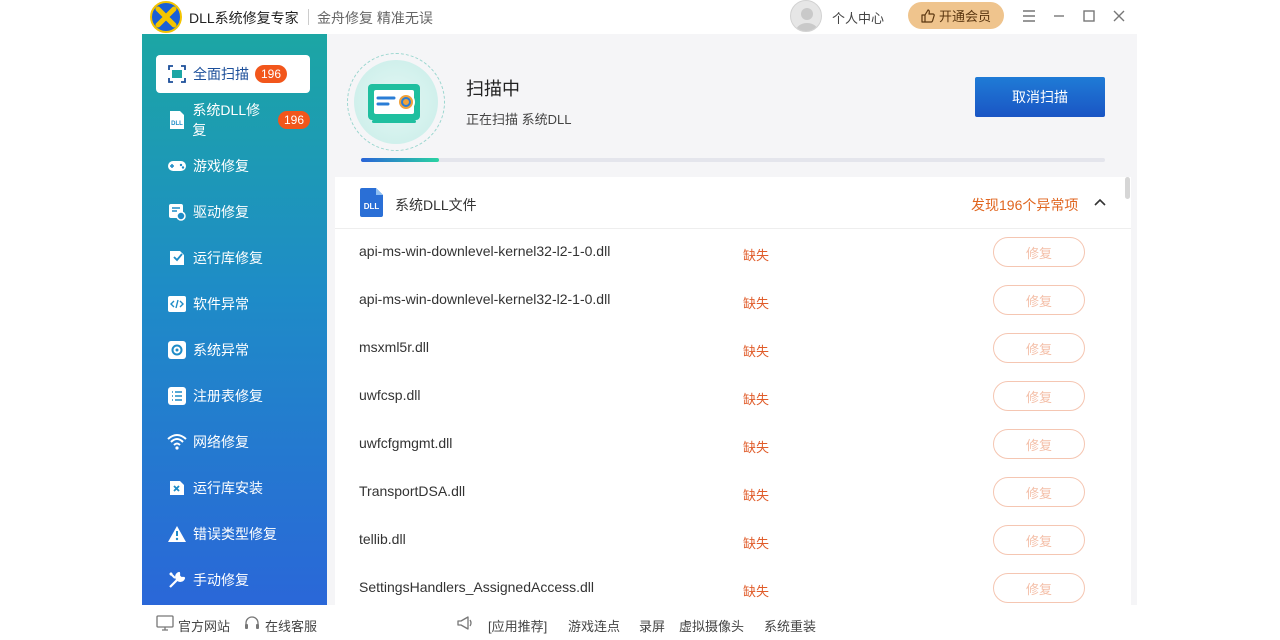 Image resolution: width=1280 pixels, height=640 pixels. Describe the element at coordinates (858, 17) in the screenshot. I see `user-center-link: 个人中心` at that location.